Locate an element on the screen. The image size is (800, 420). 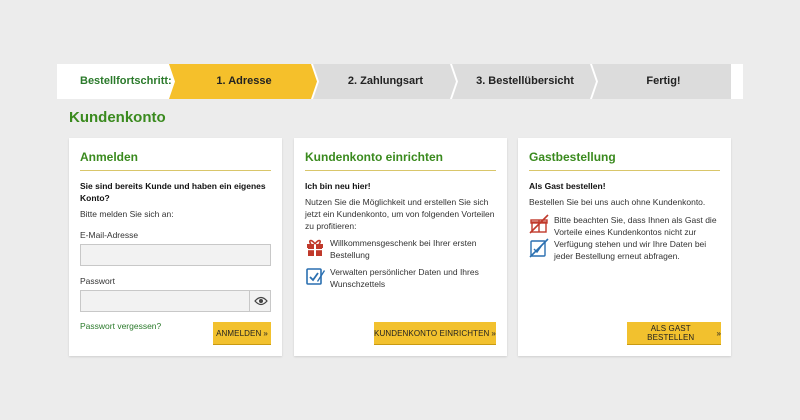
register-title: Kundenkonto einrichten is located at coordinates (374, 157).